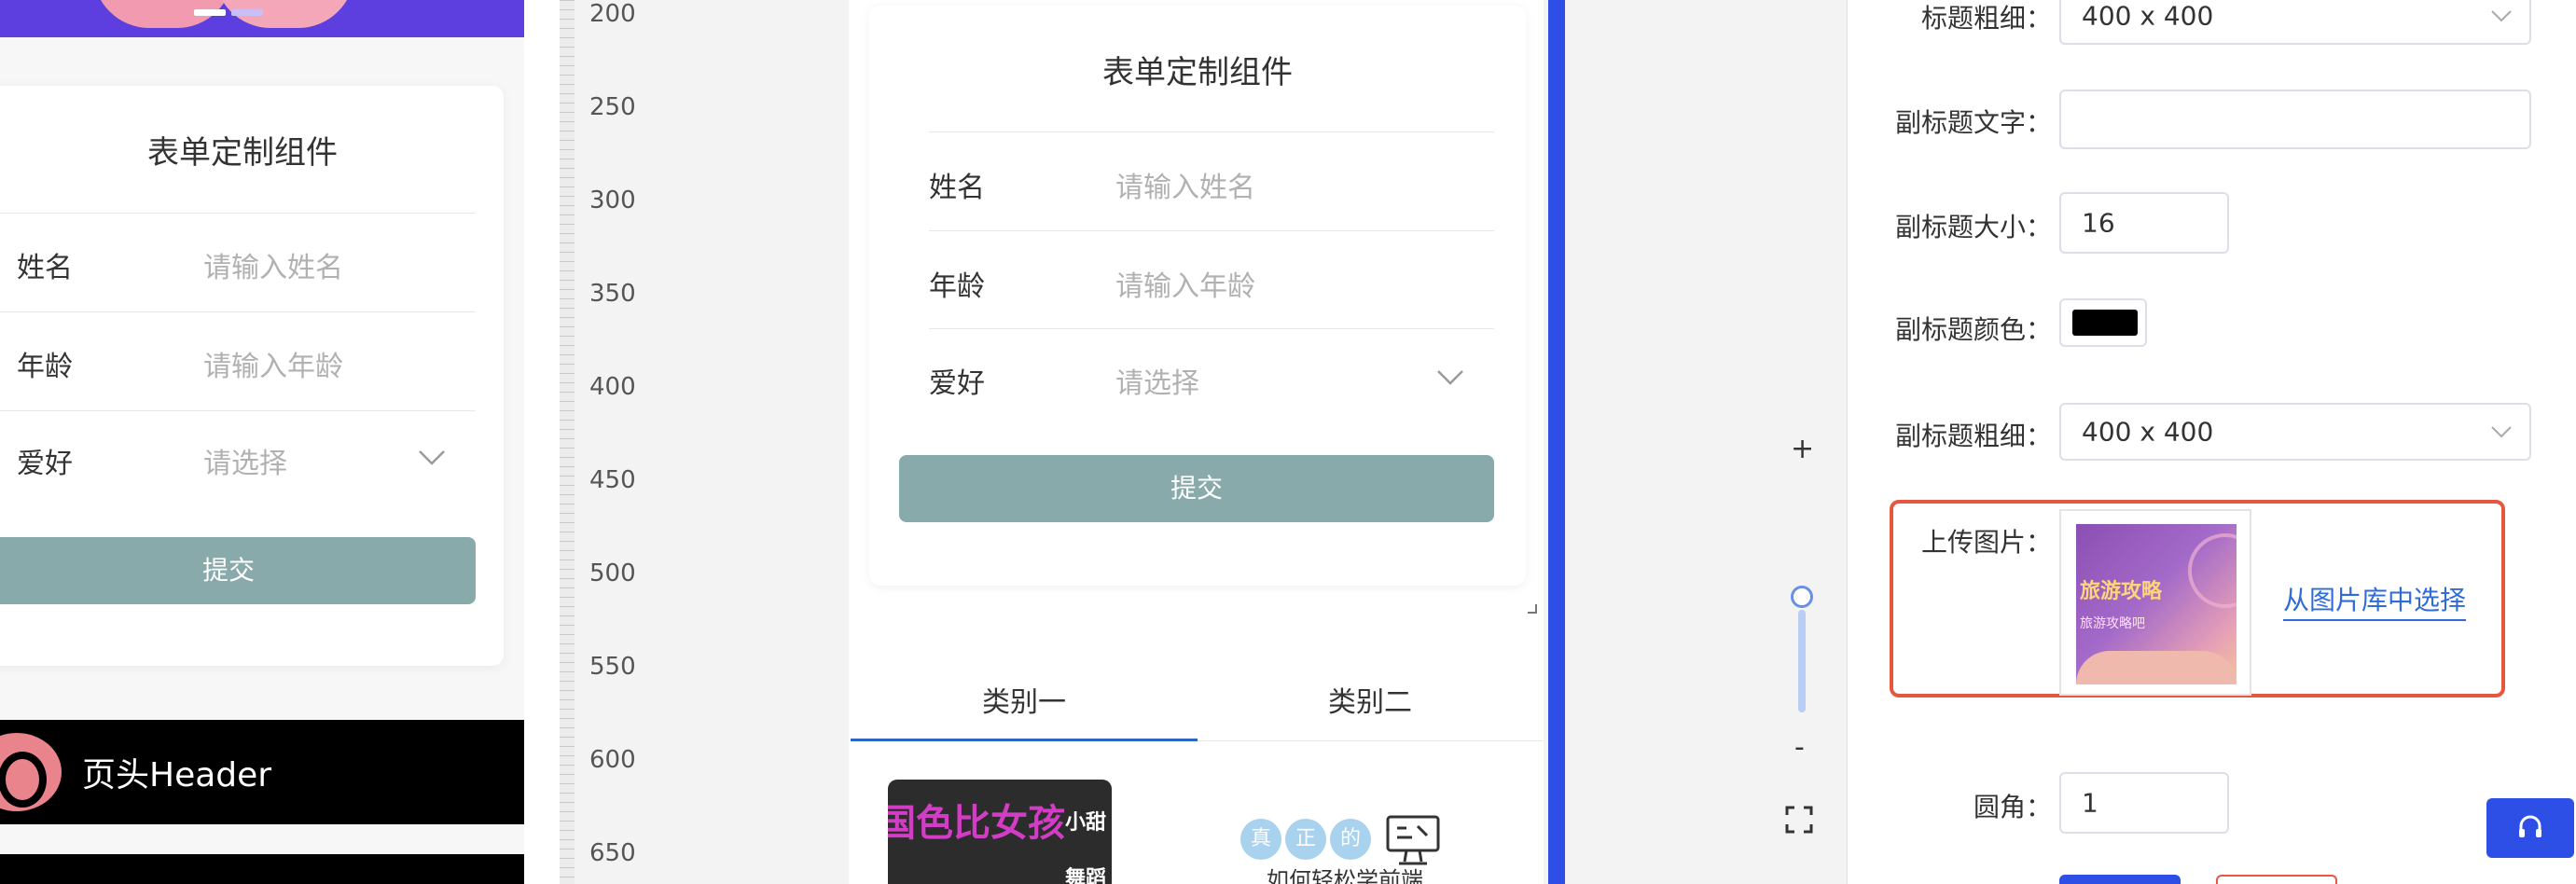  What do you see at coordinates (1260, 839) in the screenshot?
I see `thumbnail-bubble: 真` at bounding box center [1260, 839].